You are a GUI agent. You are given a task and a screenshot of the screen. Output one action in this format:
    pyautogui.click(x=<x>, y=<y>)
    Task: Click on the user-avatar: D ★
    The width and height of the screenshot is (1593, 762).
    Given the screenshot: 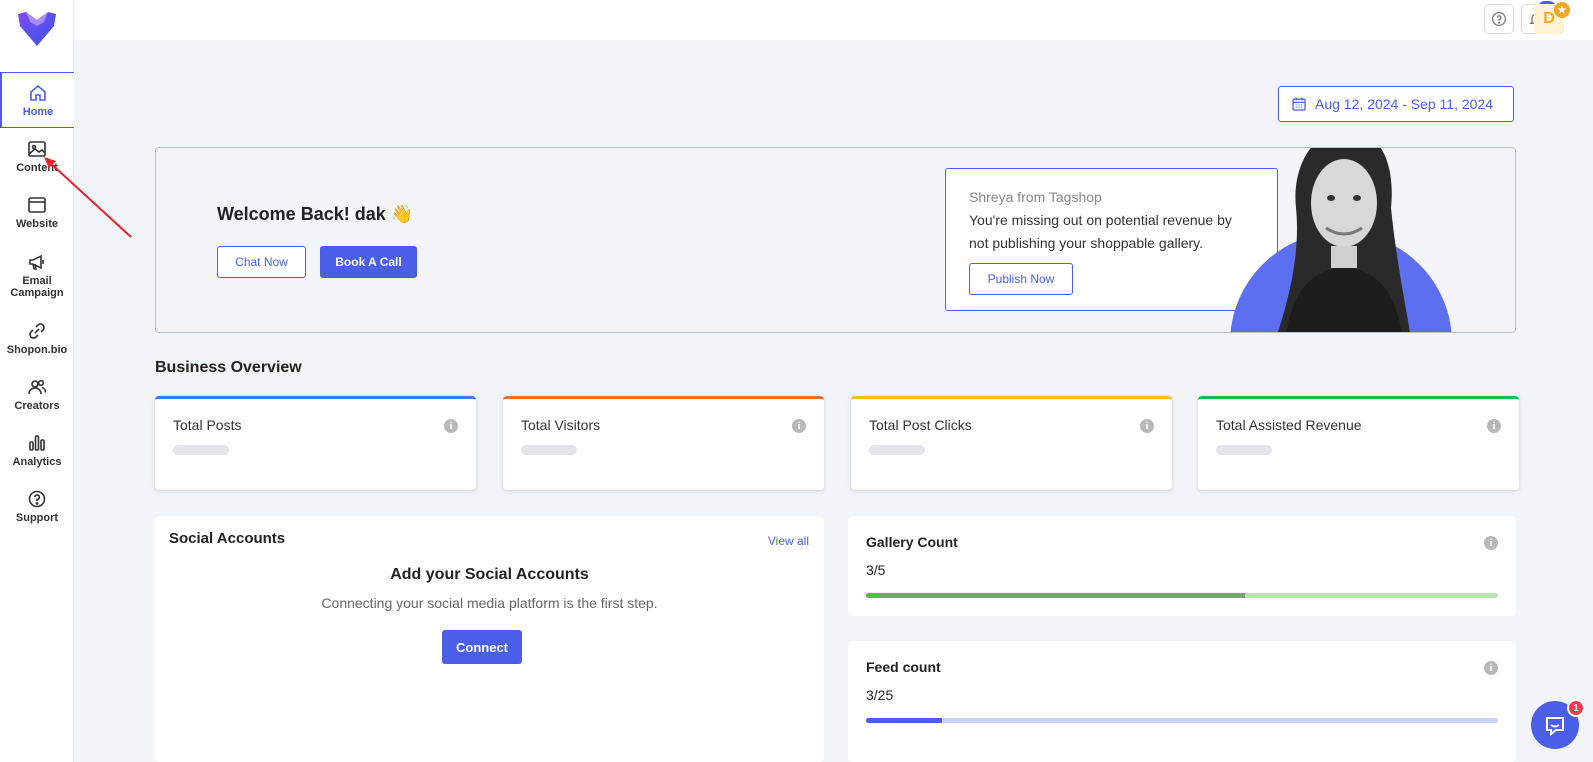 What is the action you would take?
    pyautogui.click(x=1552, y=18)
    